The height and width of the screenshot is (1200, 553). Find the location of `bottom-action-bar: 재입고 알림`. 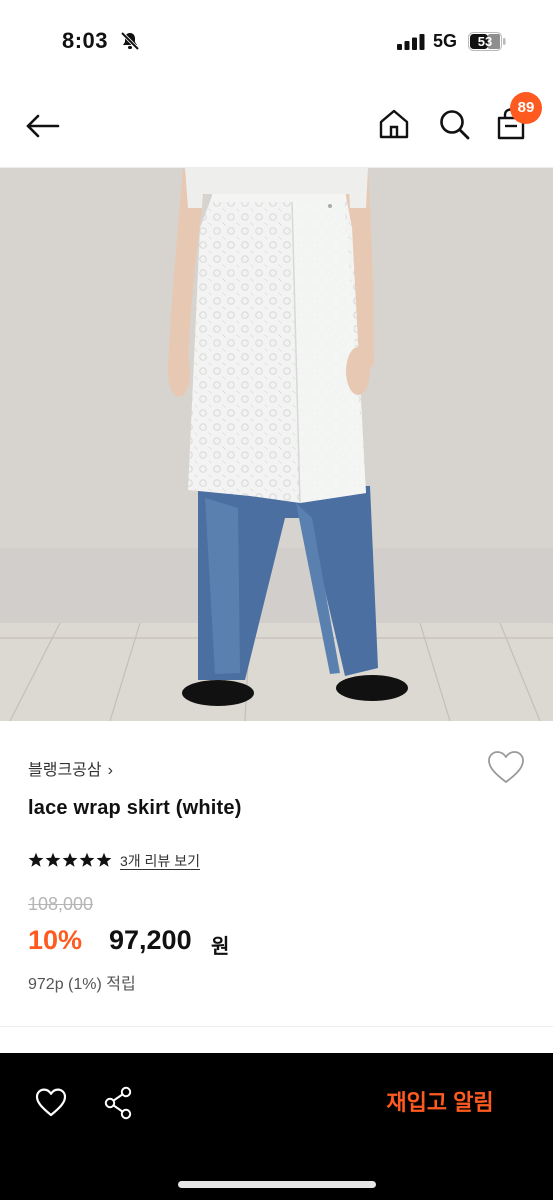

bottom-action-bar: 재입고 알림 is located at coordinates (276, 1126).